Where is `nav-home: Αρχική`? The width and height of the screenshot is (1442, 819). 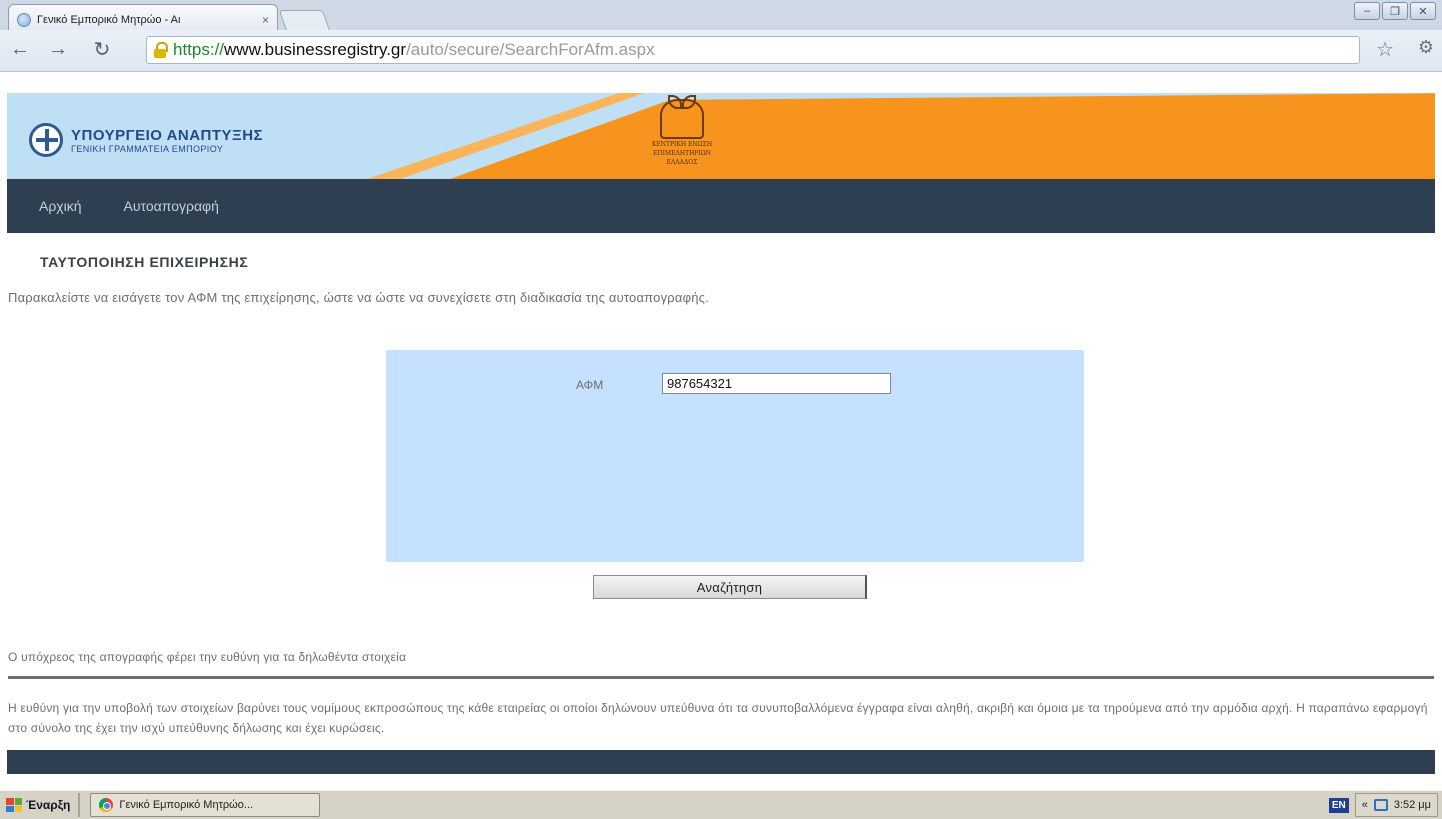 nav-home: Αρχική is located at coordinates (60, 206).